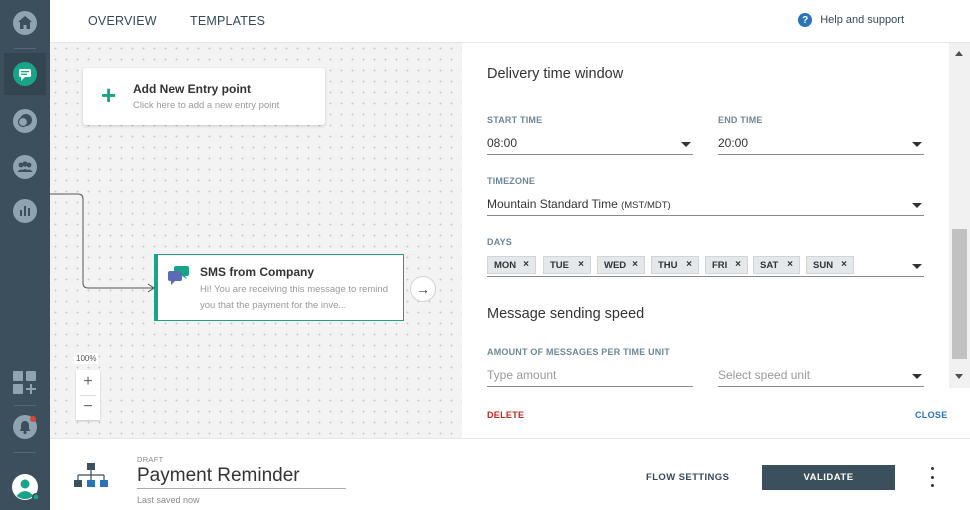 This screenshot has width=970, height=510. Describe the element at coordinates (668, 265) in the screenshot. I see `day-chip-label: THU` at that location.